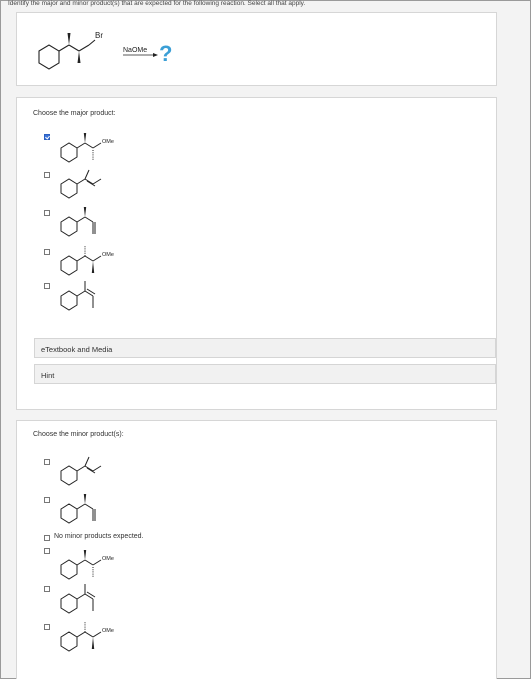  Describe the element at coordinates (47, 286) in the screenshot. I see `major-option-5-checkbox` at that location.